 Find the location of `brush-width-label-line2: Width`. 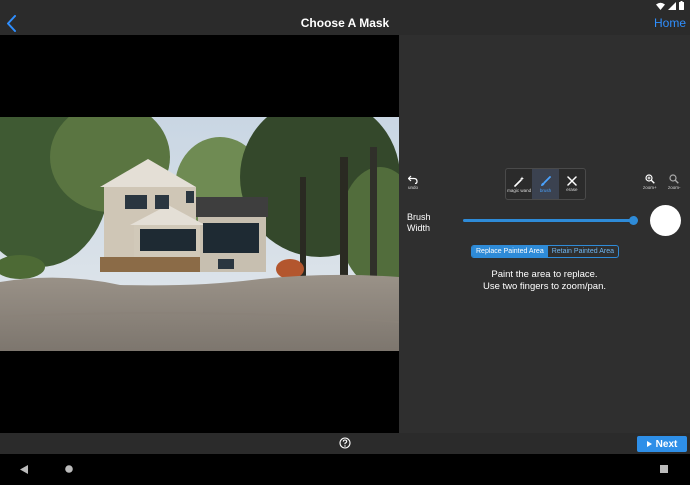

brush-width-label-line2: Width is located at coordinates (419, 228).